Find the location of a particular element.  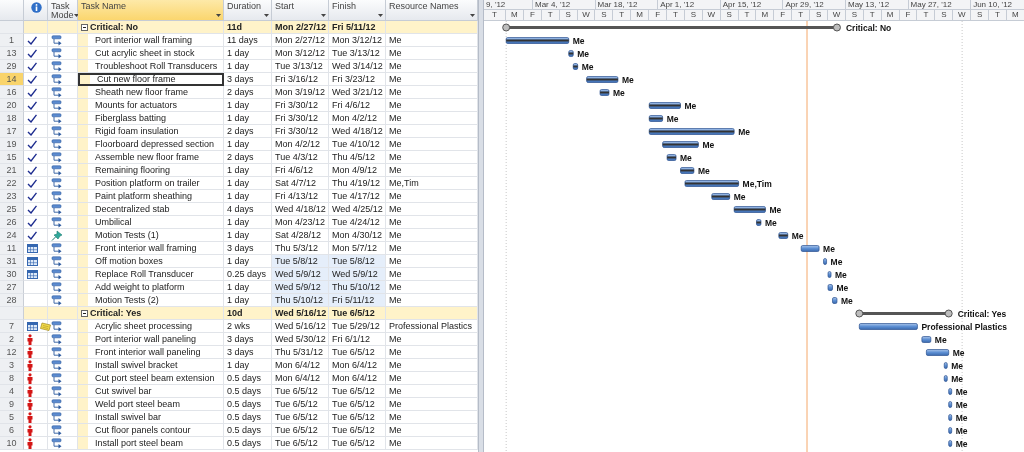

column-header: Start is located at coordinates (300, 10).